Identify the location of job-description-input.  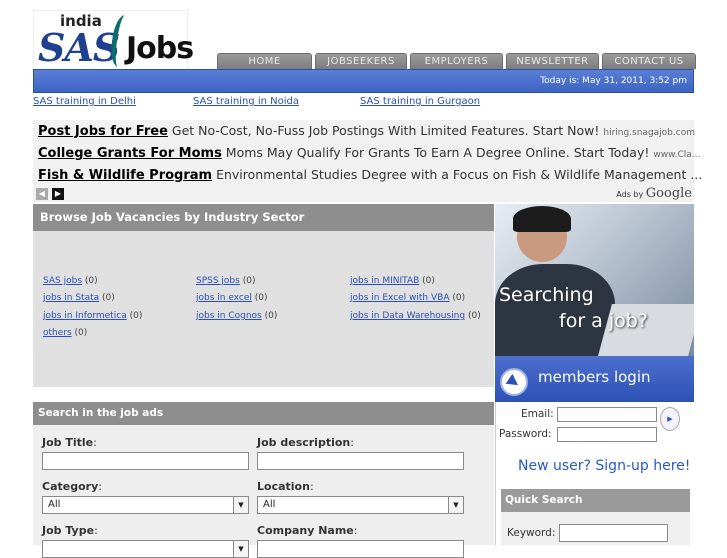
(360, 461).